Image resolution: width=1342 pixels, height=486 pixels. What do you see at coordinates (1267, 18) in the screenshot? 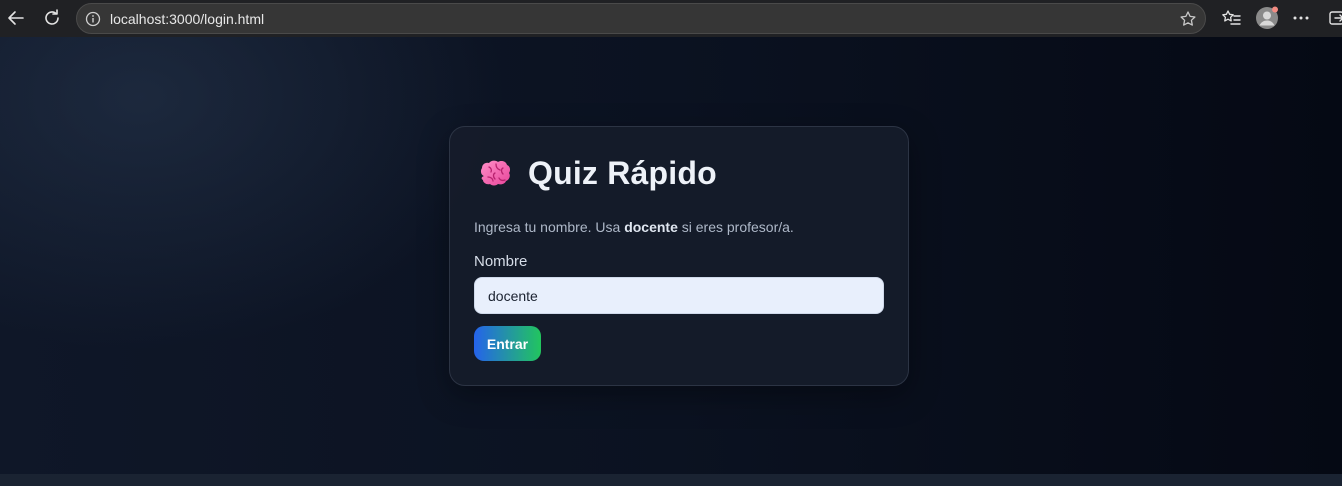
I see `profile-avatar-icon` at bounding box center [1267, 18].